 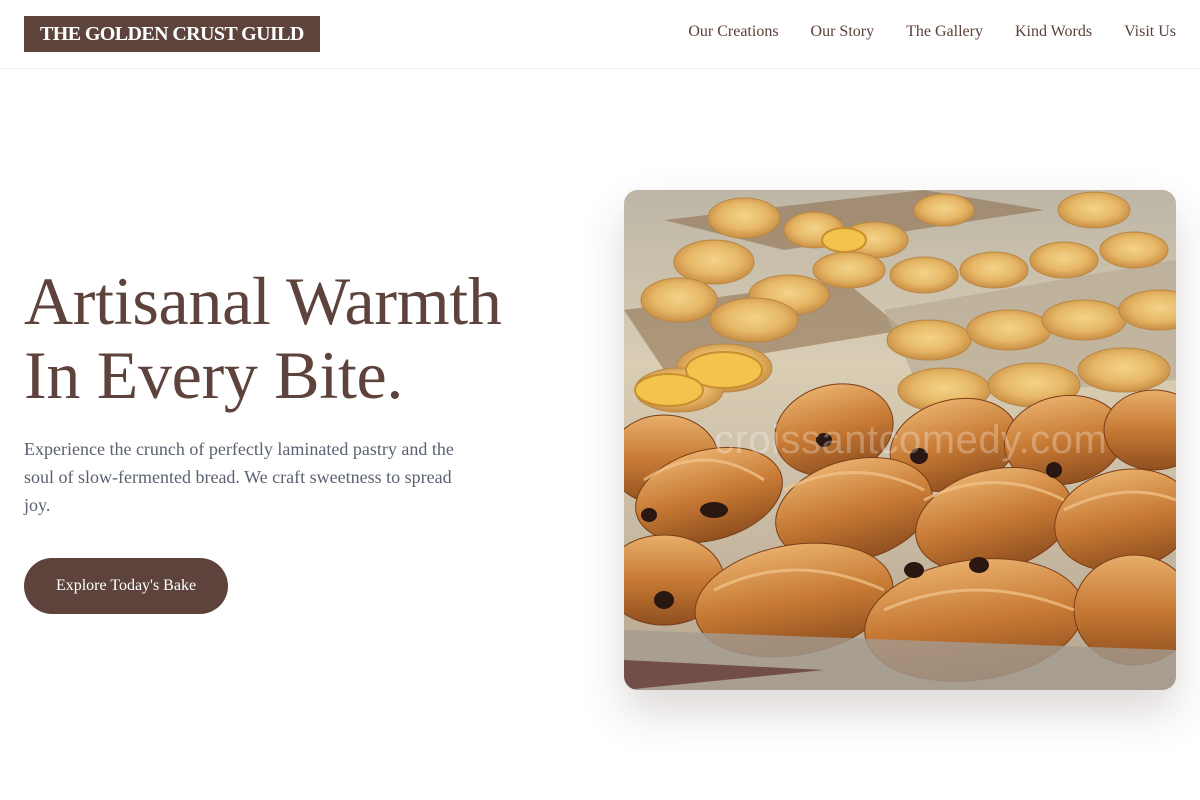 I want to click on site-logo: THE GOLDEN CRUST GUILD, so click(x=172, y=34).